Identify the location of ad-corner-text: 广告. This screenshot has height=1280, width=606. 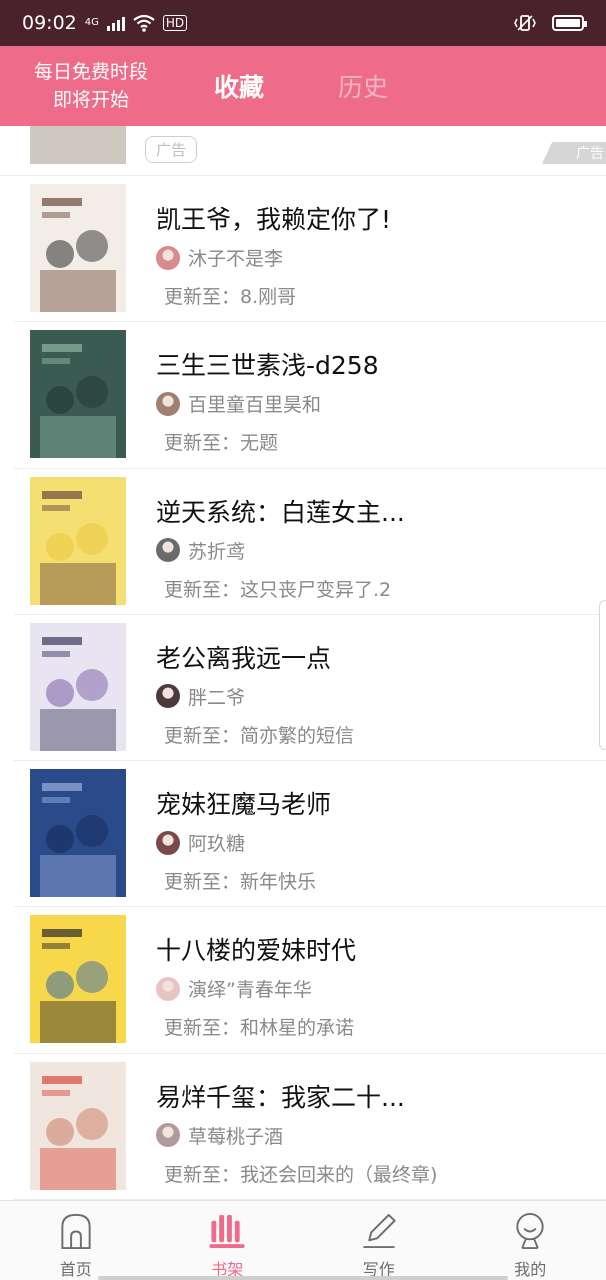
(590, 154).